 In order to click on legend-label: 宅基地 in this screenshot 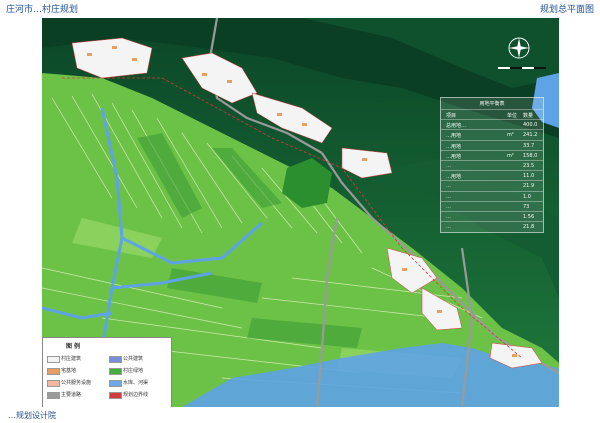, I will do `click(69, 371)`.